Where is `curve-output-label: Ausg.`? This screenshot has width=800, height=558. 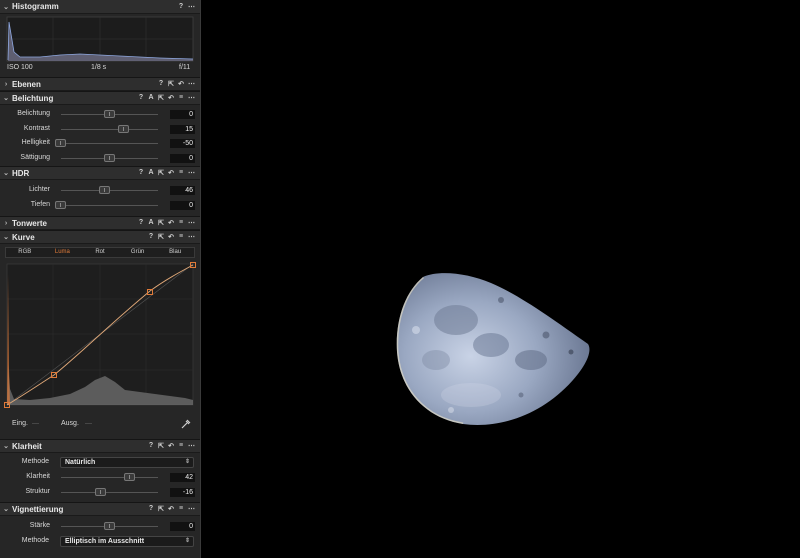
curve-output-label: Ausg. is located at coordinates (70, 423).